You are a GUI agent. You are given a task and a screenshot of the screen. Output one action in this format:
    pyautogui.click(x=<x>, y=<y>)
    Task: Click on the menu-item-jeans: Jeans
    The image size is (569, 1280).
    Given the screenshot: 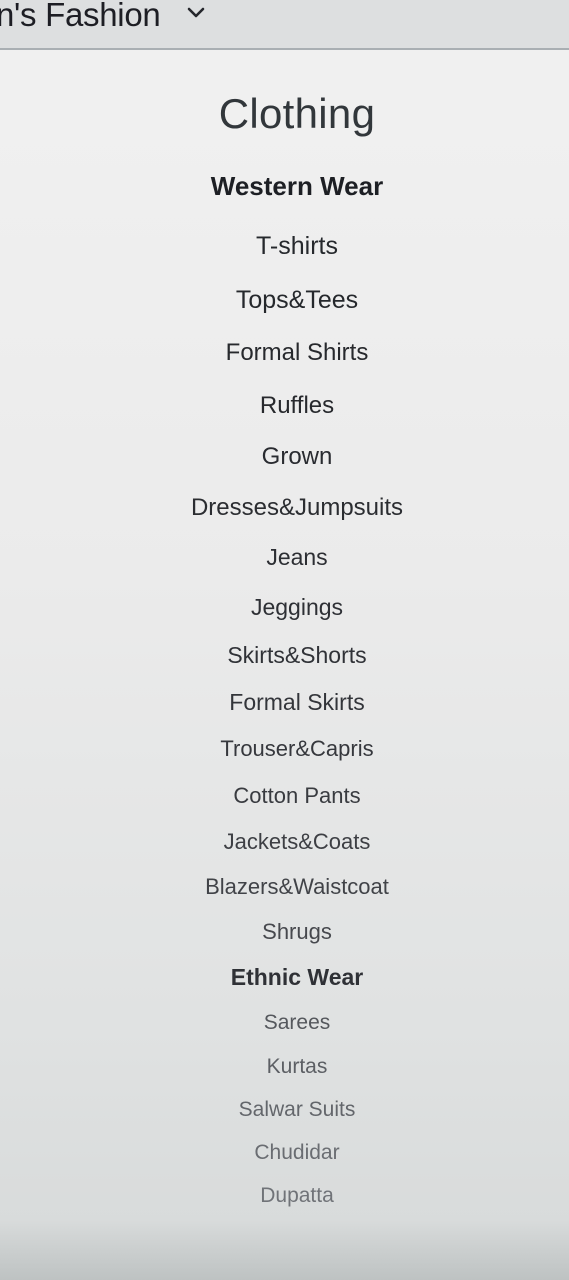 What is the action you would take?
    pyautogui.click(x=284, y=557)
    